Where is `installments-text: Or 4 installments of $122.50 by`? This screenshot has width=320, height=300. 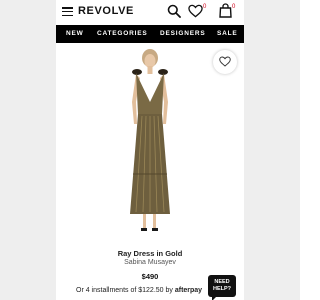 installments-text: Or 4 installments of $122.50 by is located at coordinates (124, 290).